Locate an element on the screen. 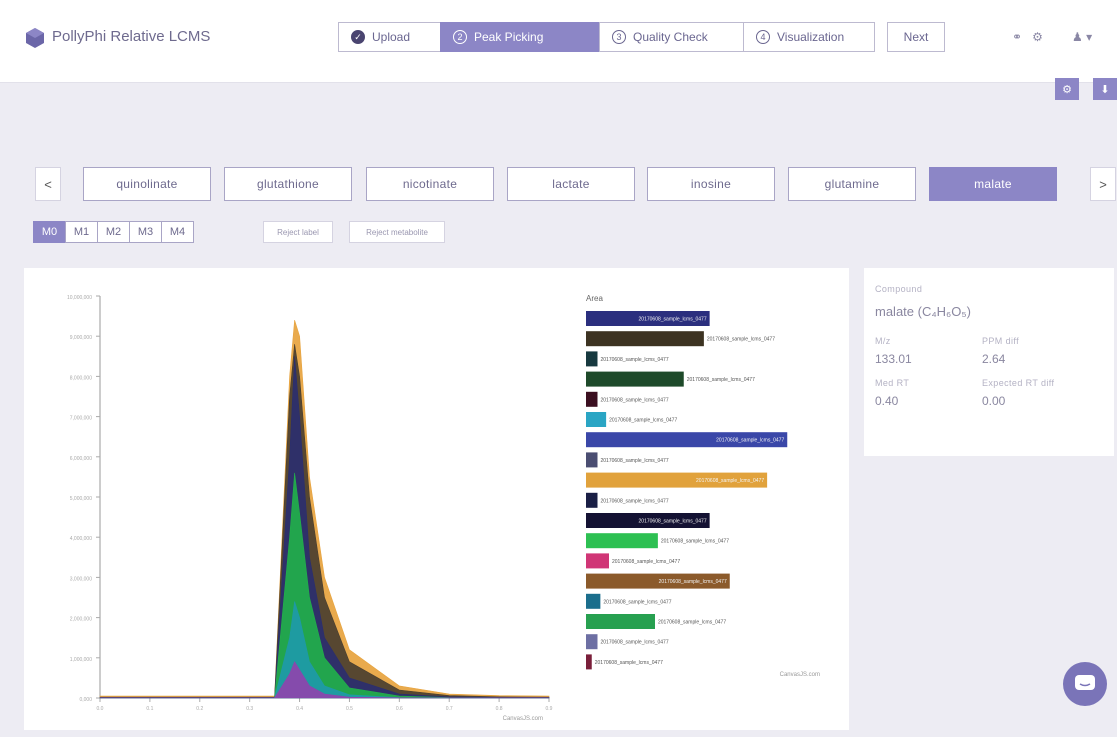  y-tick-label: 3,000,000 is located at coordinates (81, 579).